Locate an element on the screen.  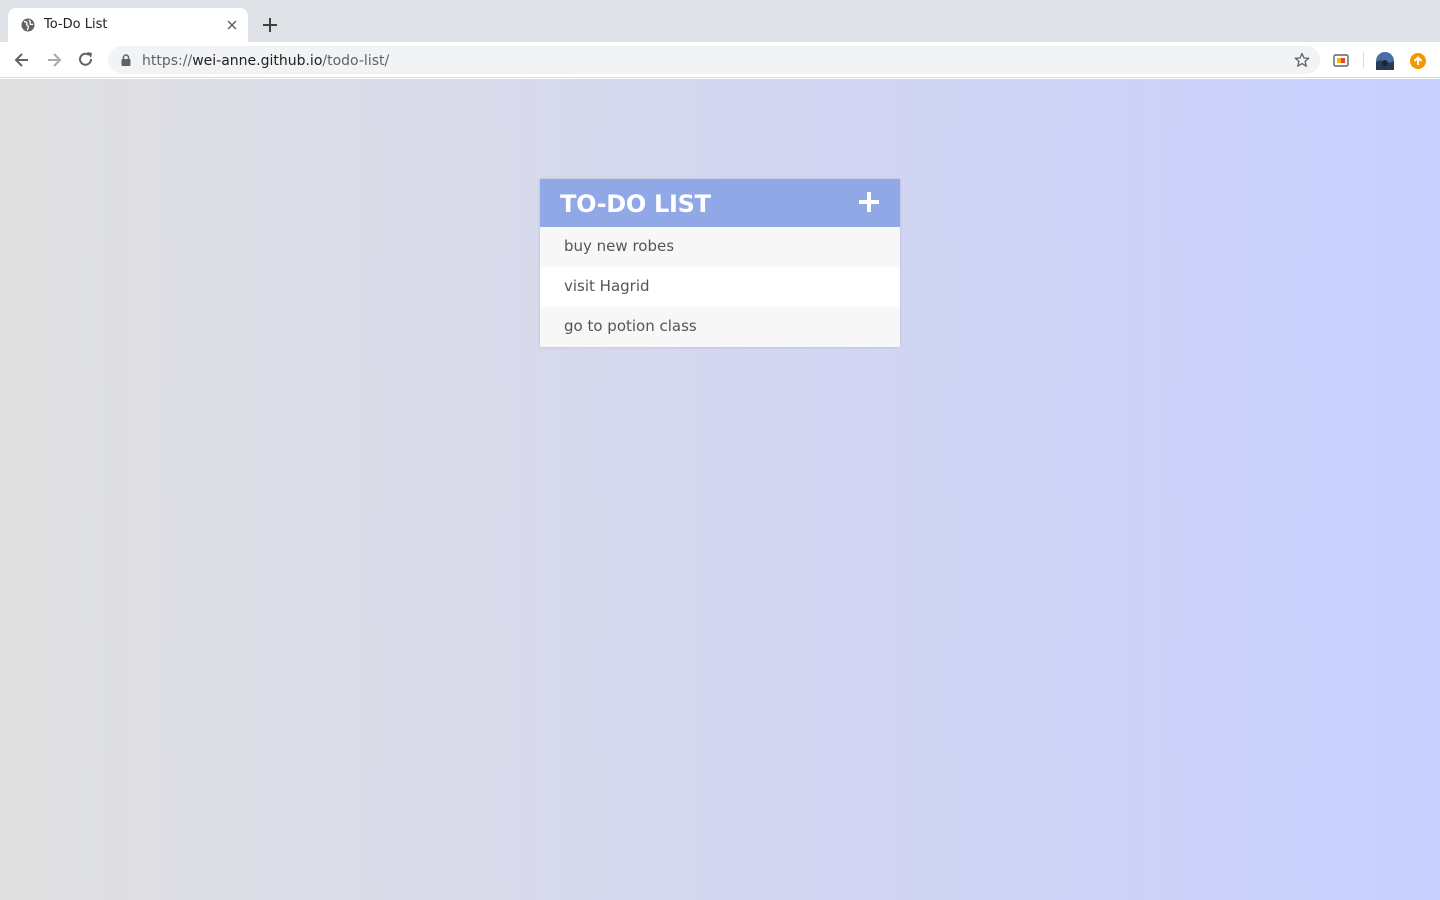
todo-header: TO-DO LIST is located at coordinates (720, 203).